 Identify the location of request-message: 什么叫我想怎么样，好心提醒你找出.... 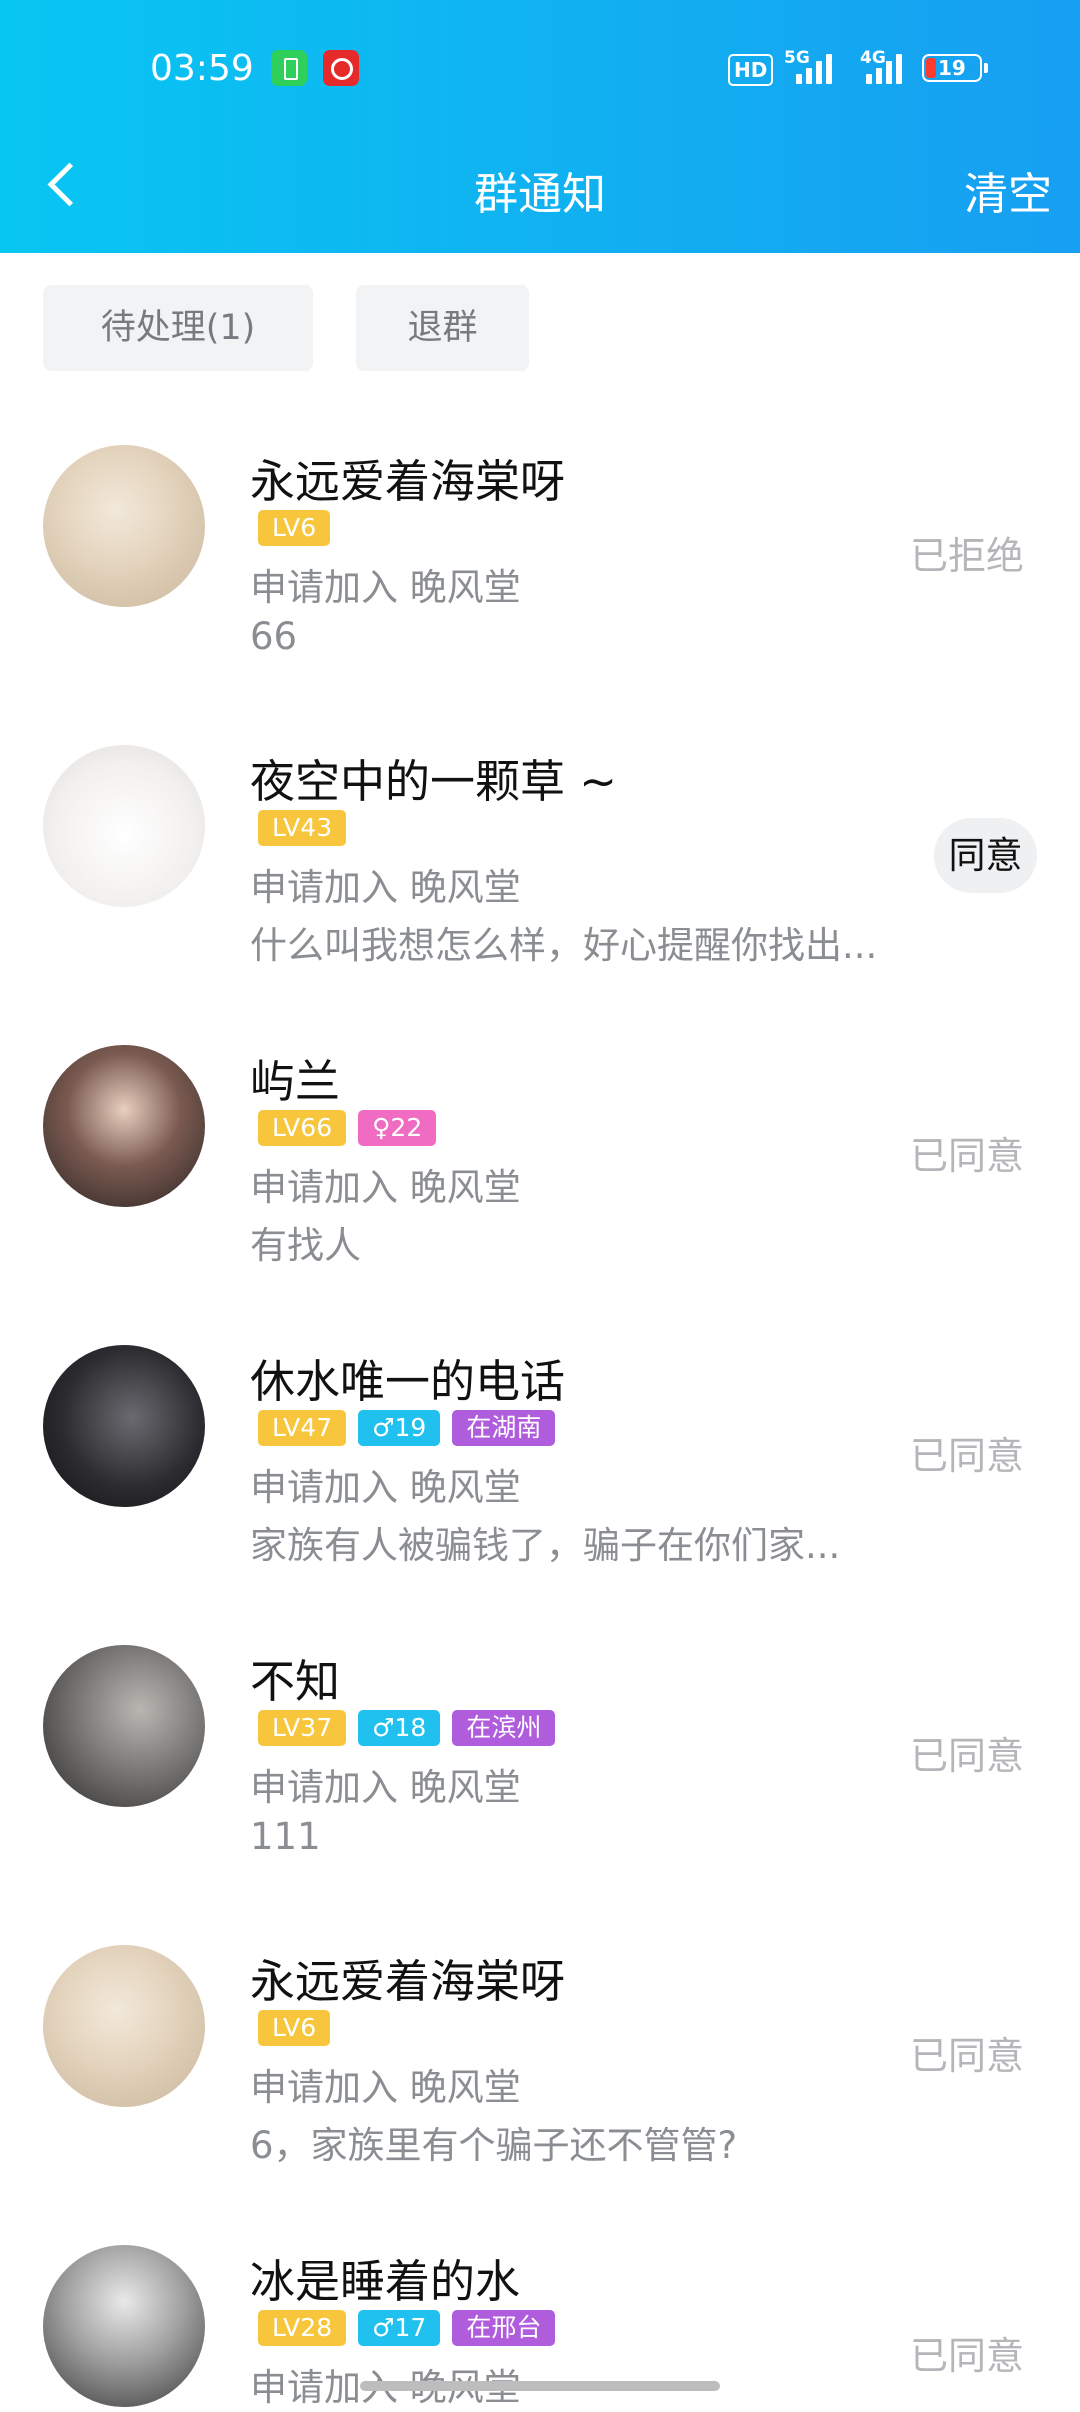
(564, 945).